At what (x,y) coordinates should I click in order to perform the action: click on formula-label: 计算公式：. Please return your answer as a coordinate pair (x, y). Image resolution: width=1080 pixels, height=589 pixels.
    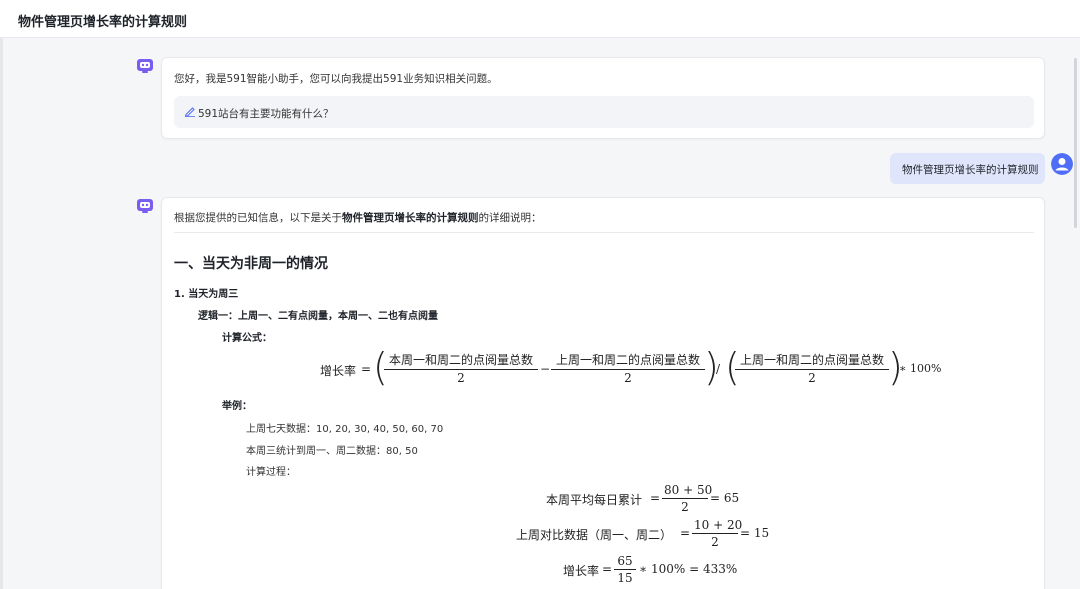
    Looking at the image, I should click on (247, 338).